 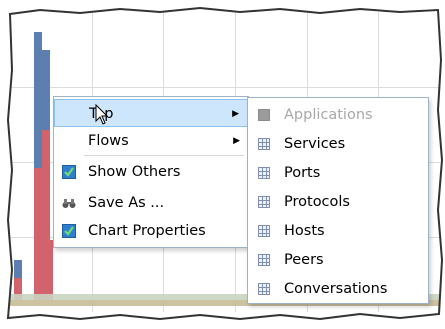 I want to click on menu-item-chart-properties: Chart Properties, so click(x=151, y=231).